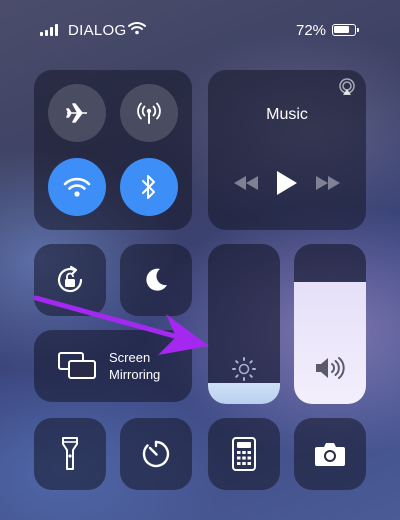 Image resolution: width=400 pixels, height=520 pixels. Describe the element at coordinates (330, 368) in the screenshot. I see `speaker-icon` at that location.